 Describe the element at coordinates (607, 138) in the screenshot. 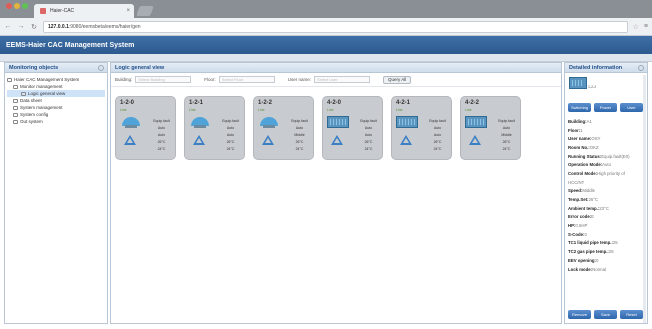

I see `detail-row: User name: OSY` at that location.